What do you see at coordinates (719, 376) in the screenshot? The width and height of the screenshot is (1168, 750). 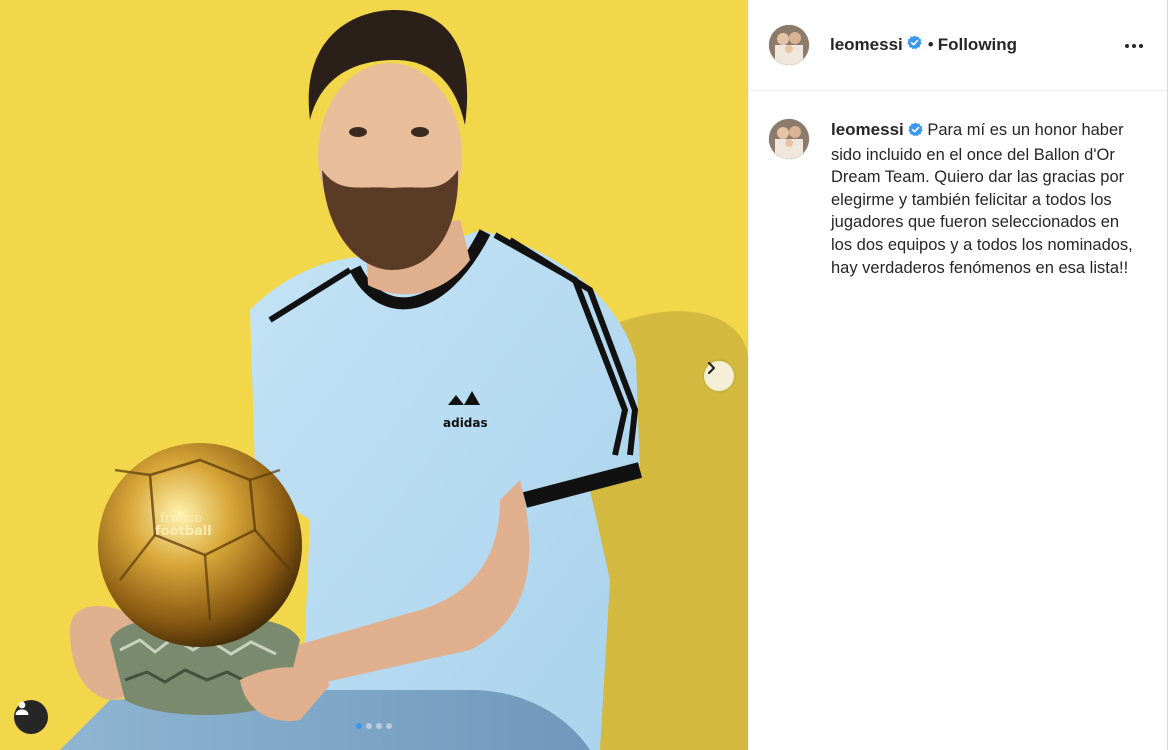 I see `next-slide-button` at bounding box center [719, 376].